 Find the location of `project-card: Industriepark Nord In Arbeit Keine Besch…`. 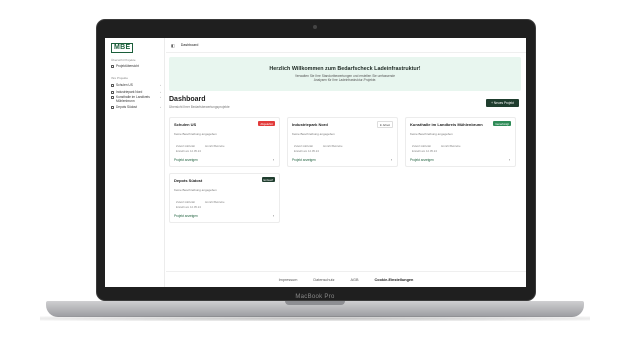

project-card: Industriepark Nord In Arbeit Keine Besch… is located at coordinates (342, 142).